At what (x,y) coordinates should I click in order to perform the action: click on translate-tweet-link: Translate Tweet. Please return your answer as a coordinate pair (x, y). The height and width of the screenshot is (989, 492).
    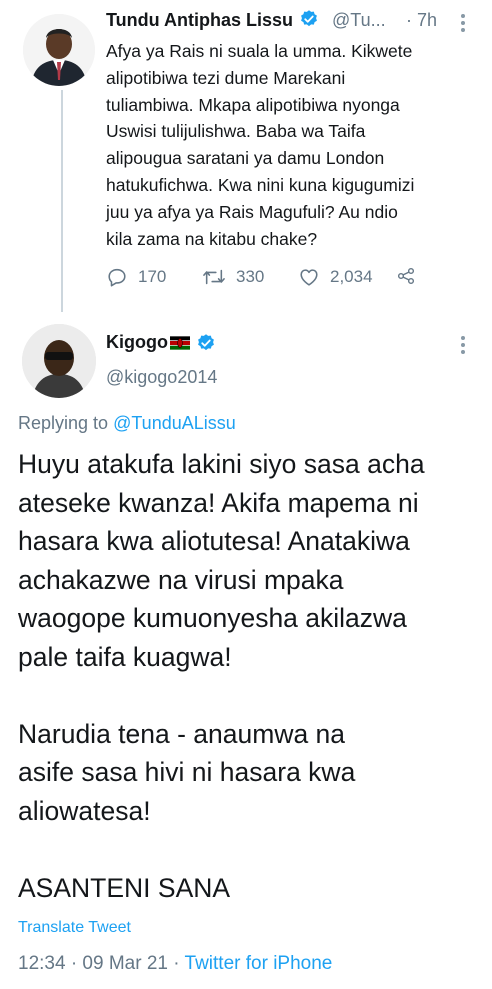
    Looking at the image, I should click on (74, 928).